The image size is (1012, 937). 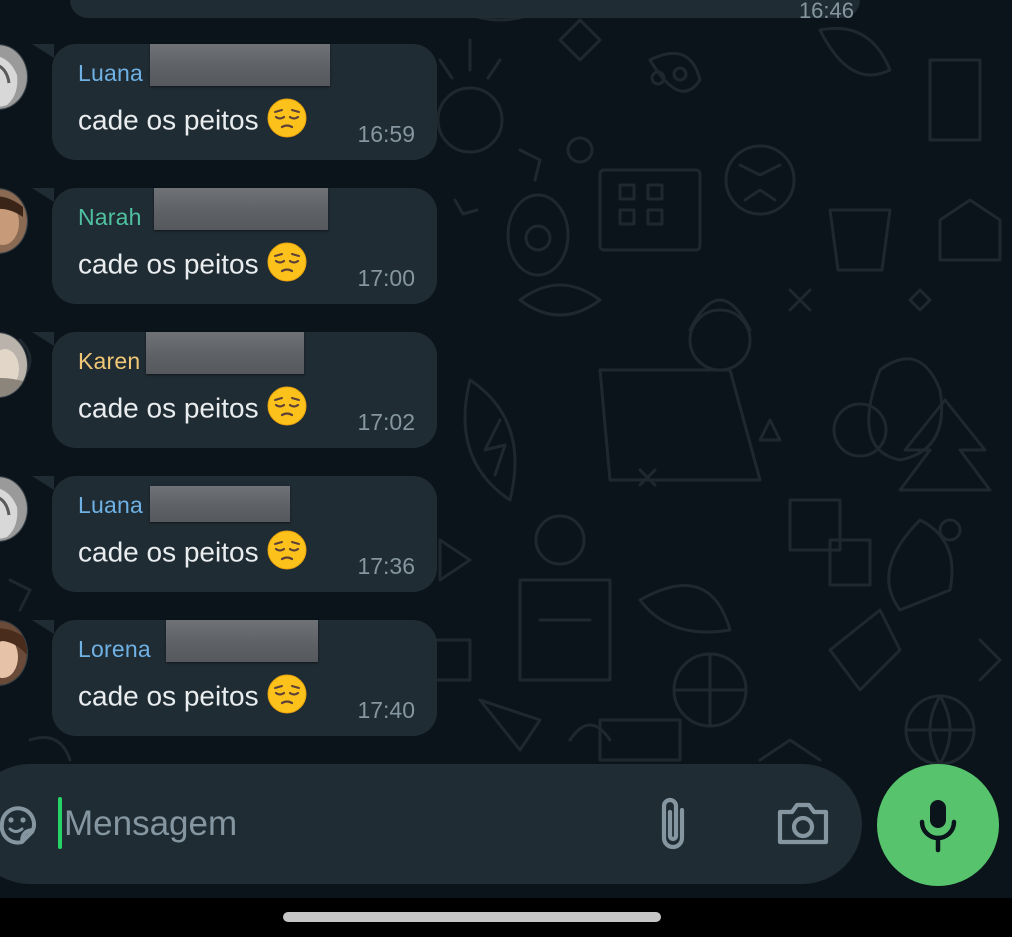 I want to click on mic-icon, so click(x=938, y=826).